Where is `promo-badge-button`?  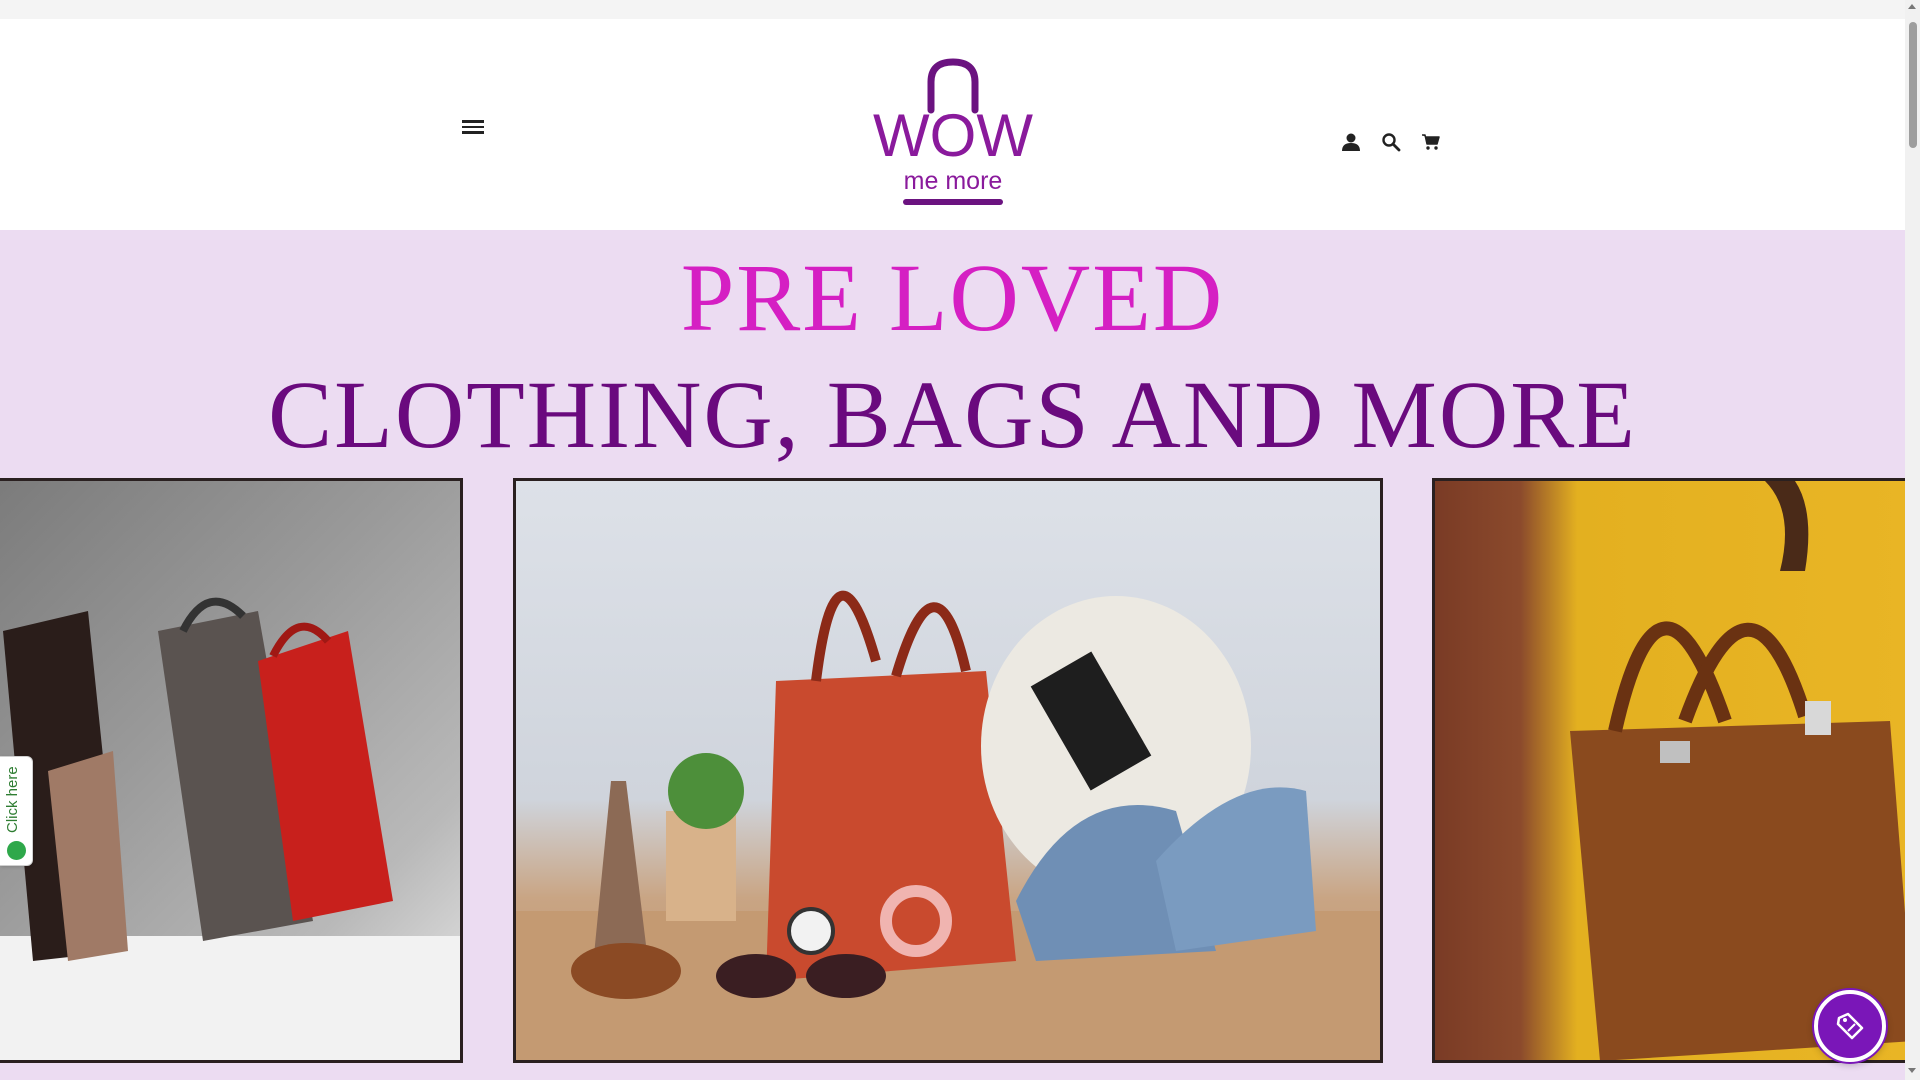 promo-badge-button is located at coordinates (1850, 1026).